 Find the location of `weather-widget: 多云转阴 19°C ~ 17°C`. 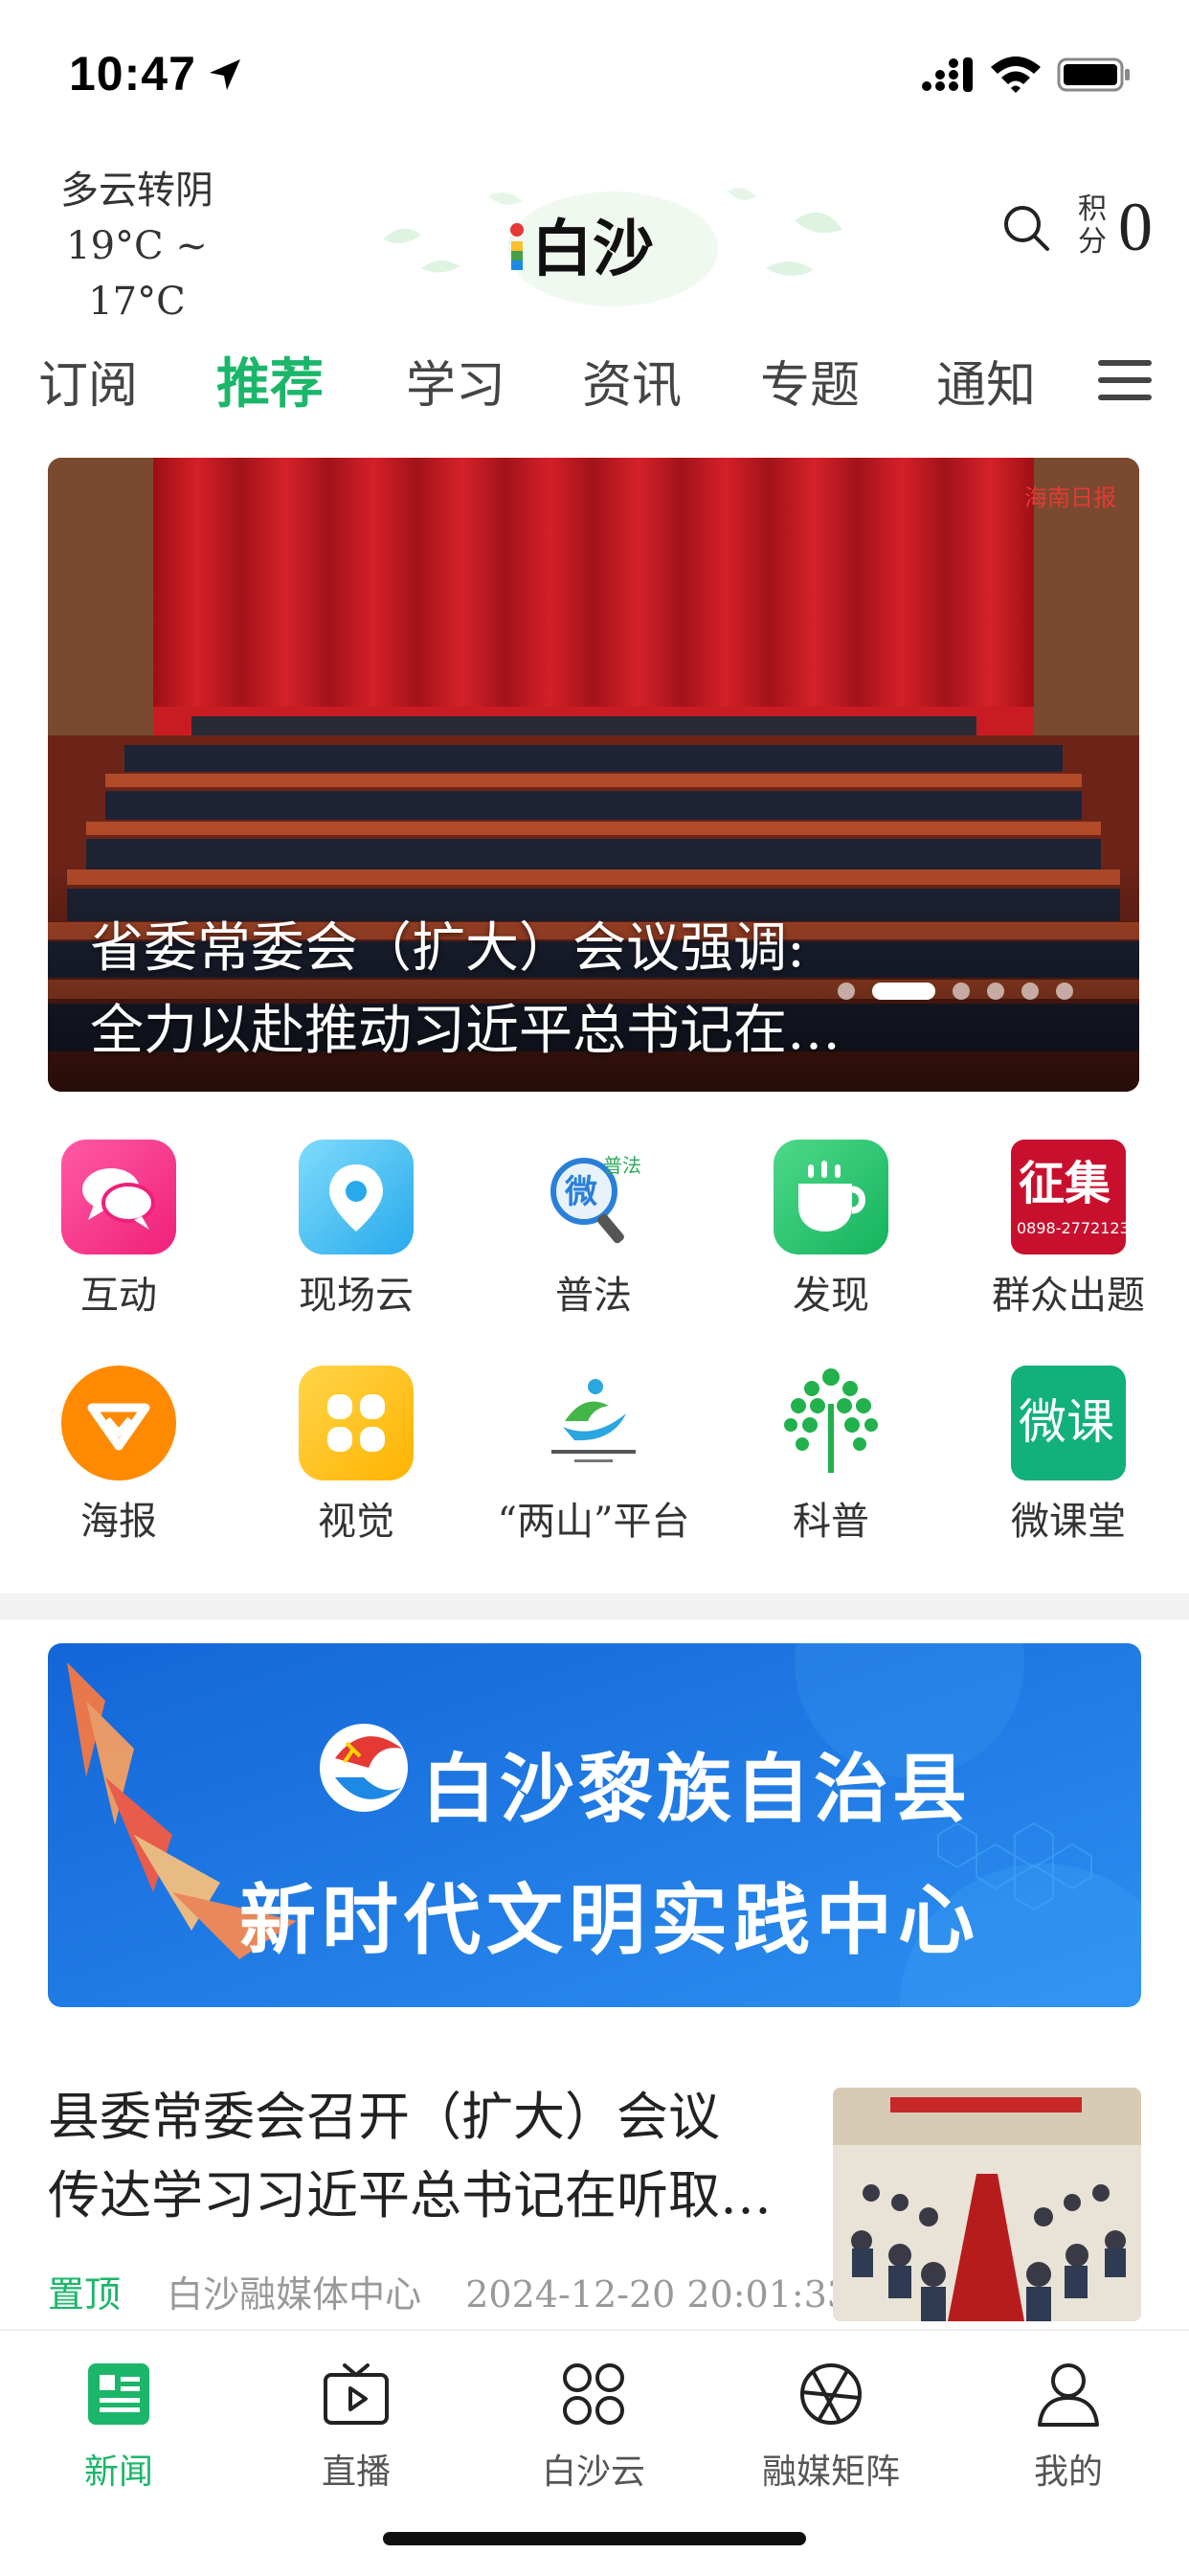

weather-widget: 多云转阴 19°C ~ 17°C is located at coordinates (137, 246).